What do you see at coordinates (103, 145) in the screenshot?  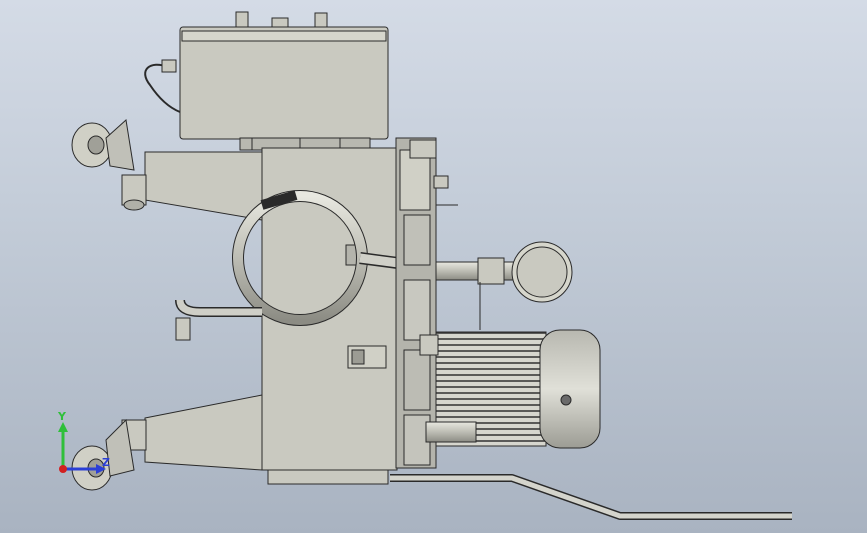 I see `caster-top` at bounding box center [103, 145].